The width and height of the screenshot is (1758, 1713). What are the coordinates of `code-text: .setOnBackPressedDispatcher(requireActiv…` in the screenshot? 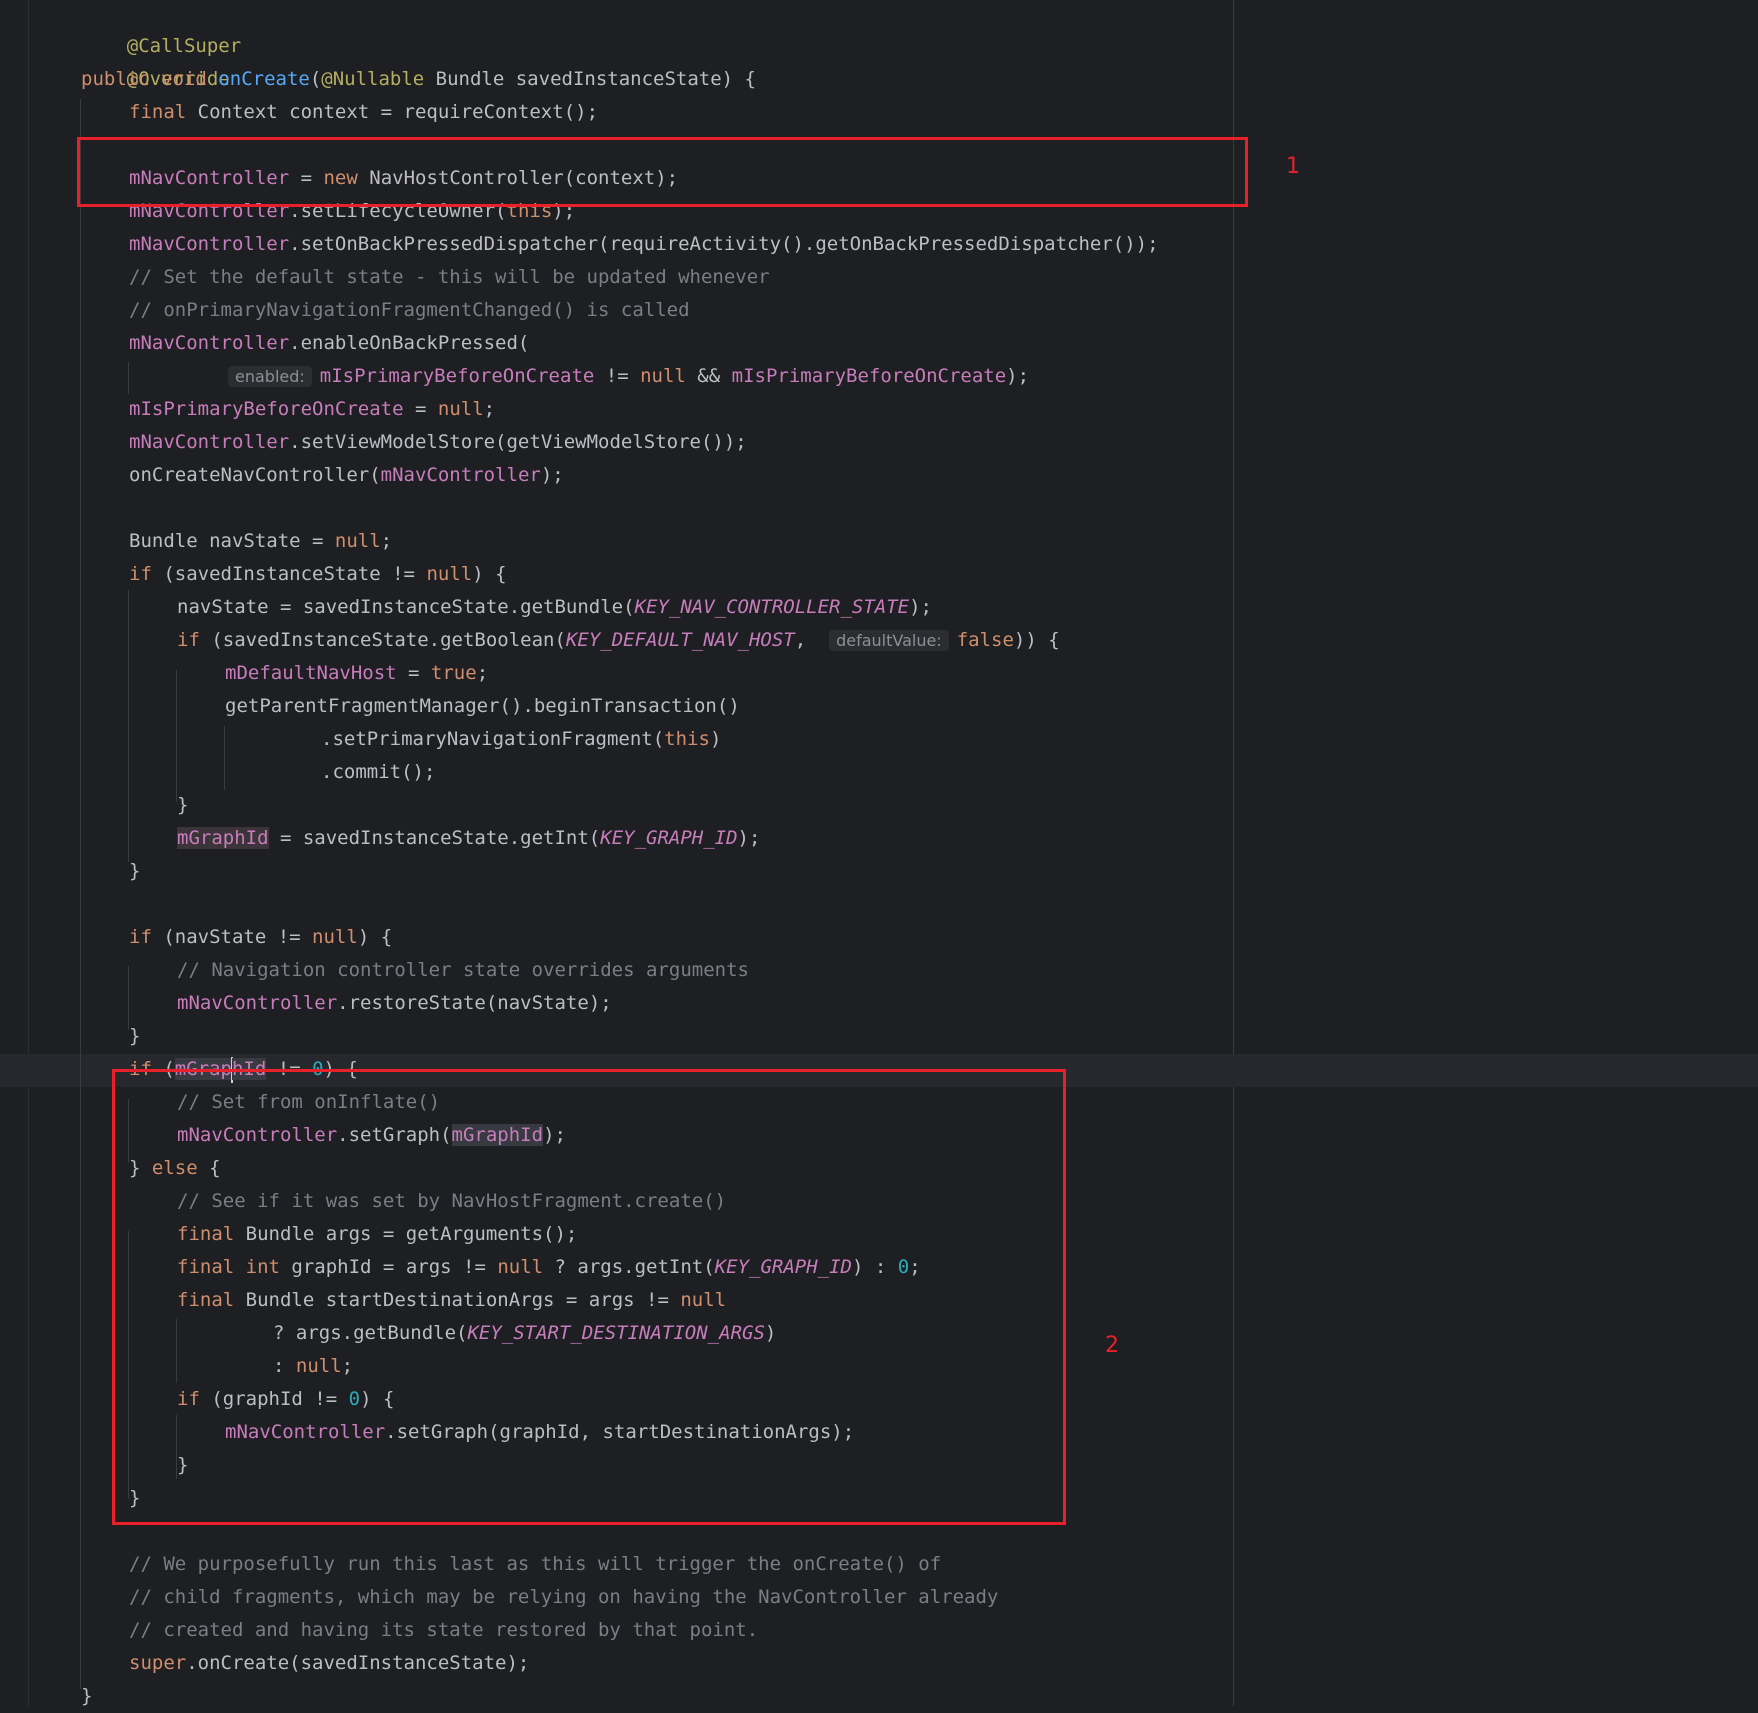 It's located at (724, 244).